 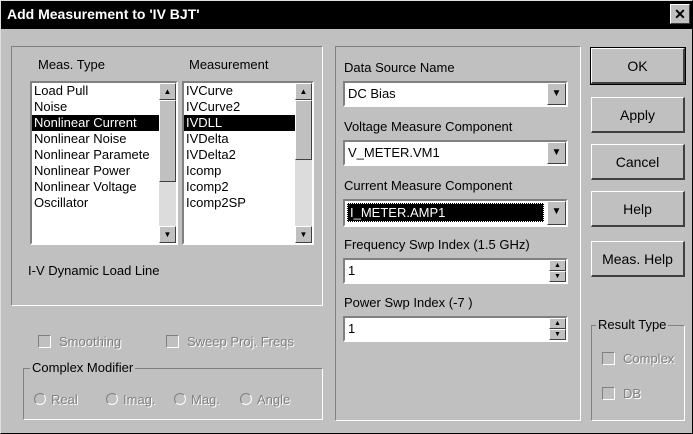 I want to click on power-swp-stepper: 1 ▲ ▼, so click(x=455, y=329).